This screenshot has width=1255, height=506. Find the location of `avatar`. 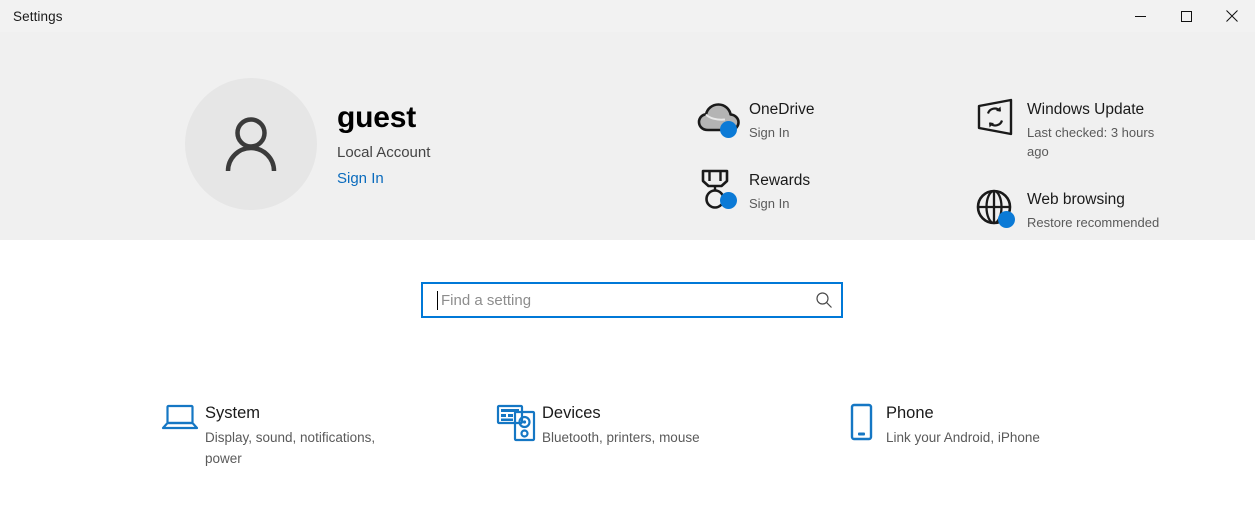

avatar is located at coordinates (251, 144).